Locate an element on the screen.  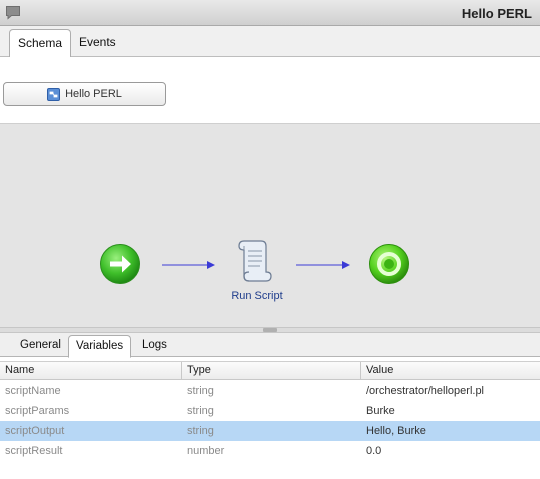
variable-name: scriptName is located at coordinates (33, 391).